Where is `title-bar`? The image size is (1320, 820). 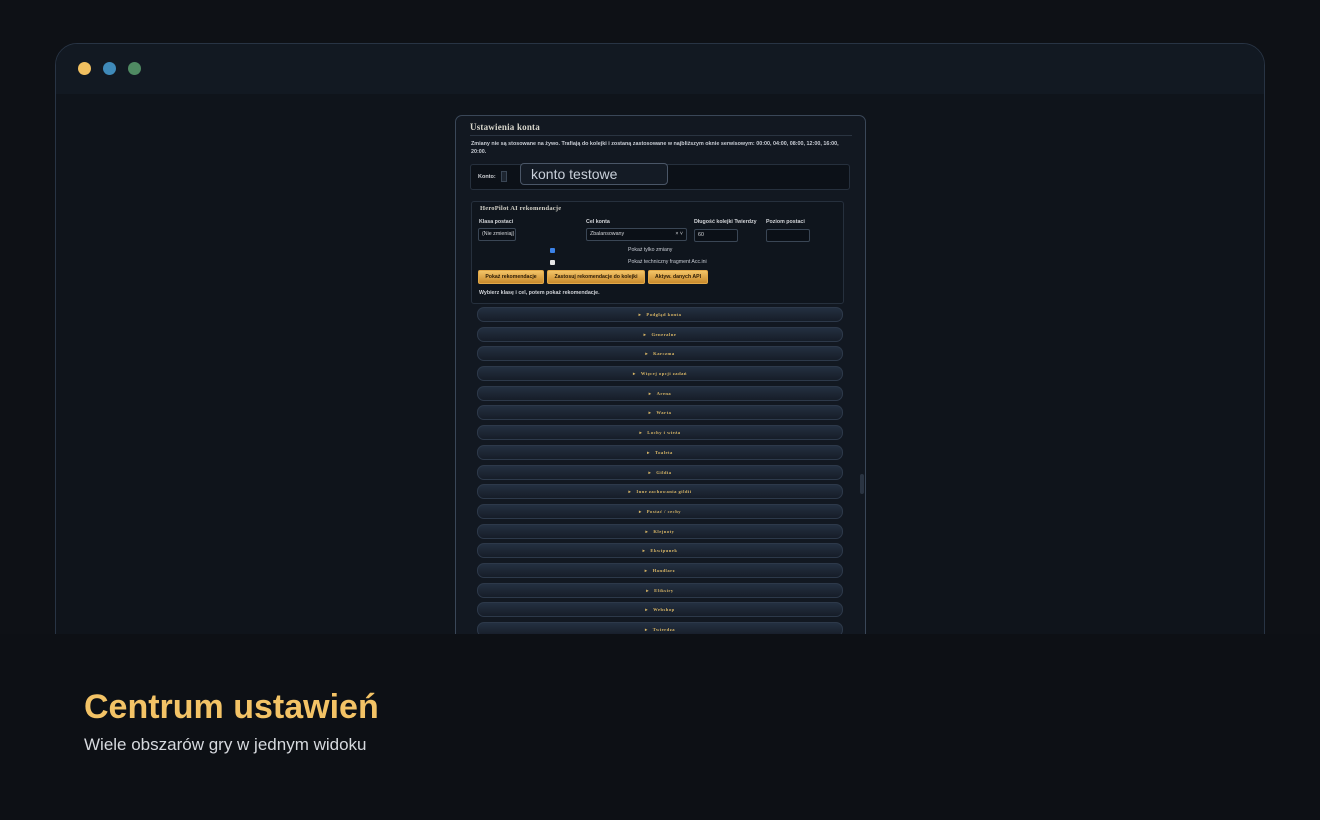 title-bar is located at coordinates (660, 69).